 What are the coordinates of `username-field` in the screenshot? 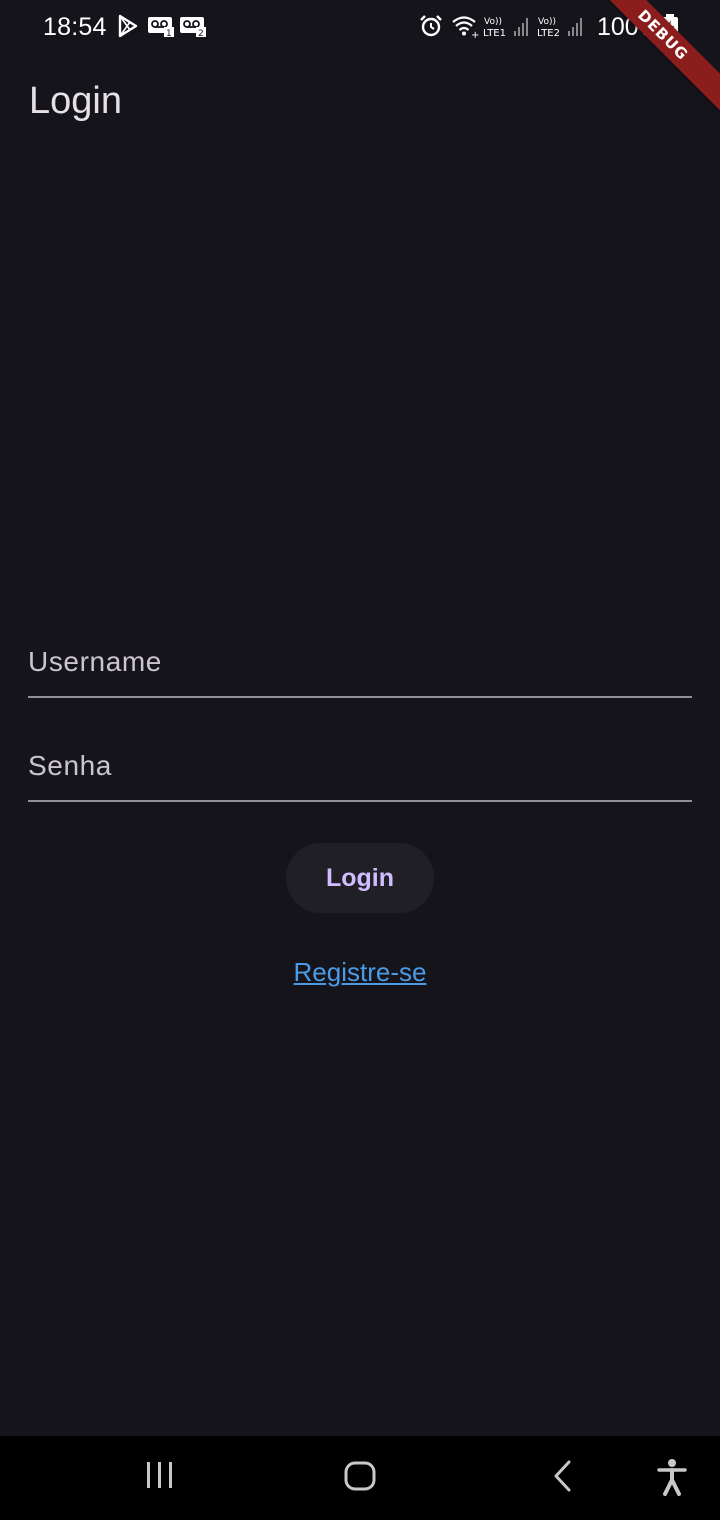 It's located at (360, 657).